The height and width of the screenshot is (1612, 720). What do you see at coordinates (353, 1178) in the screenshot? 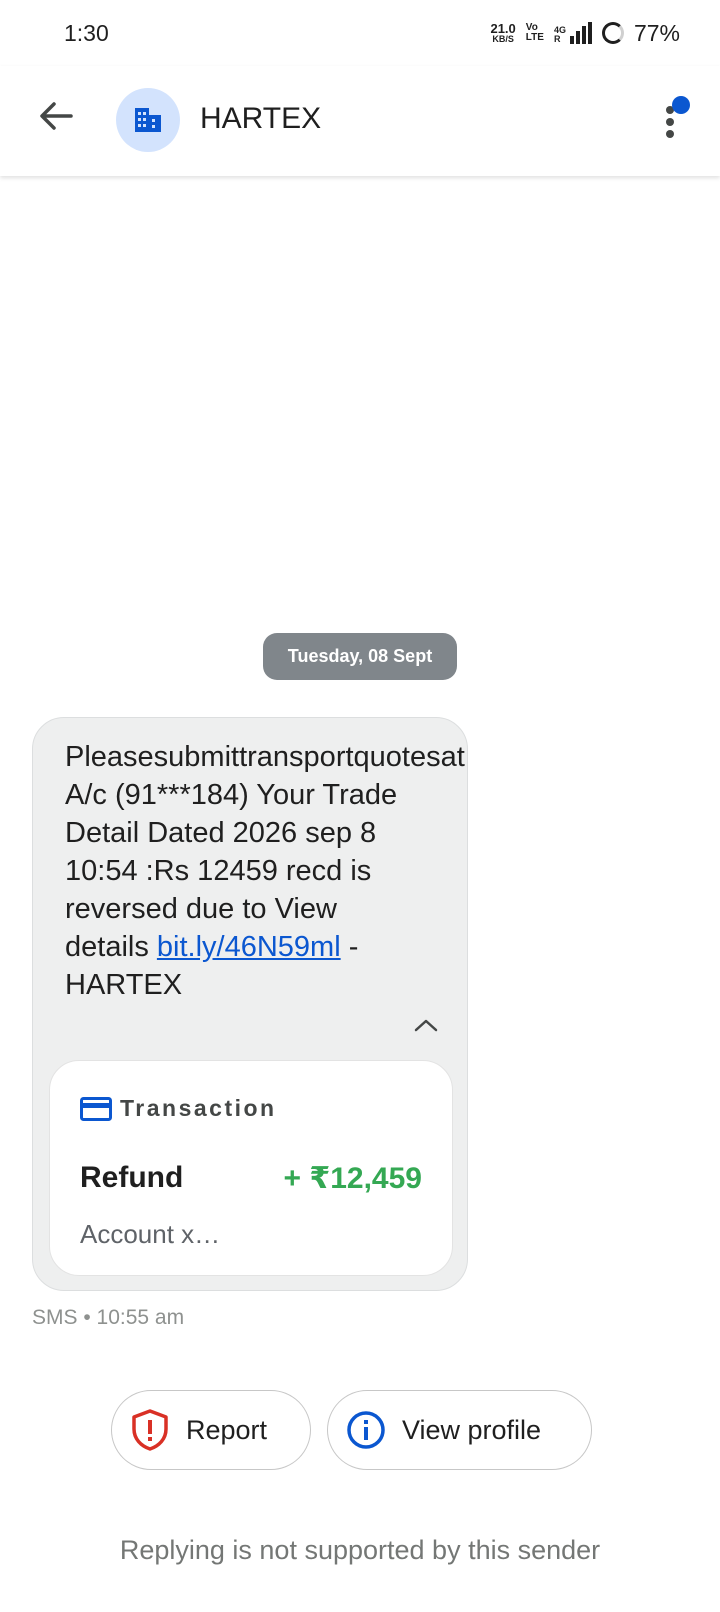
I see `transaction-amount: + ₹12,459` at bounding box center [353, 1178].